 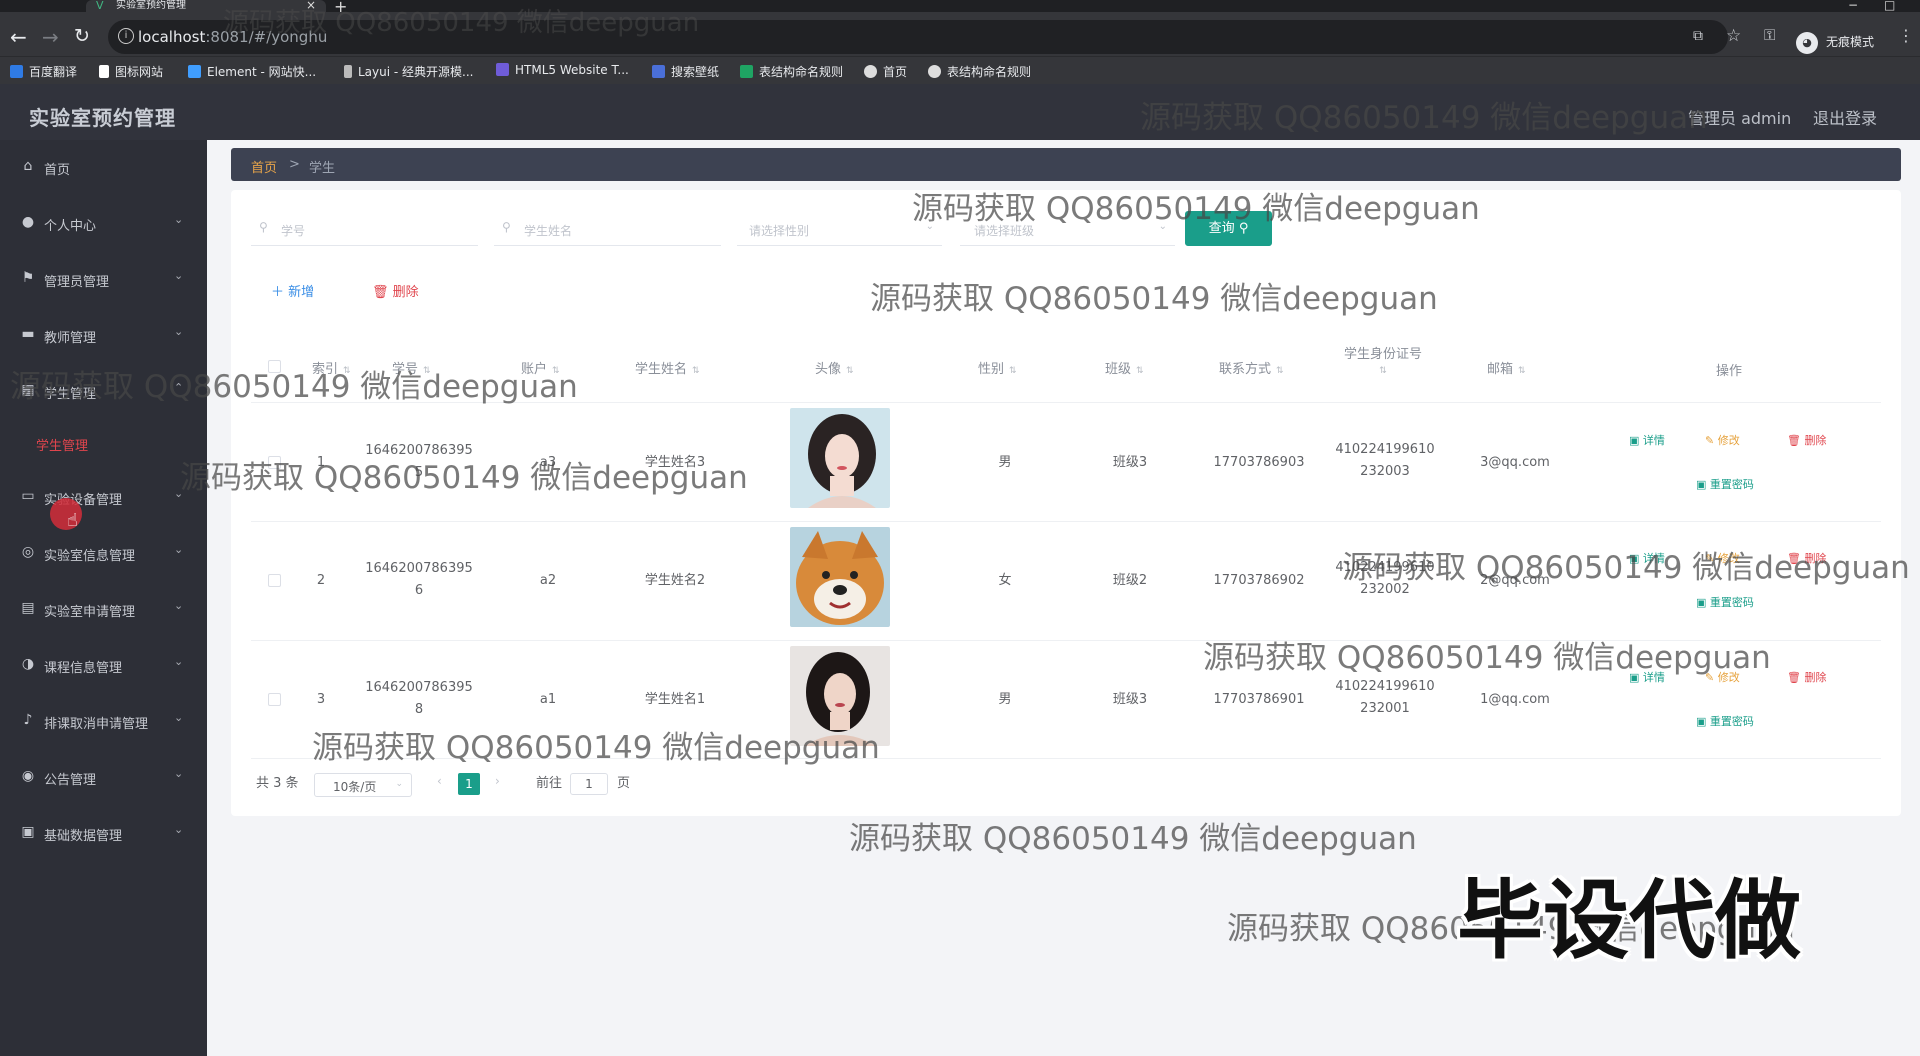 What do you see at coordinates (885, 71) in the screenshot?
I see `bookmark-item: 首页` at bounding box center [885, 71].